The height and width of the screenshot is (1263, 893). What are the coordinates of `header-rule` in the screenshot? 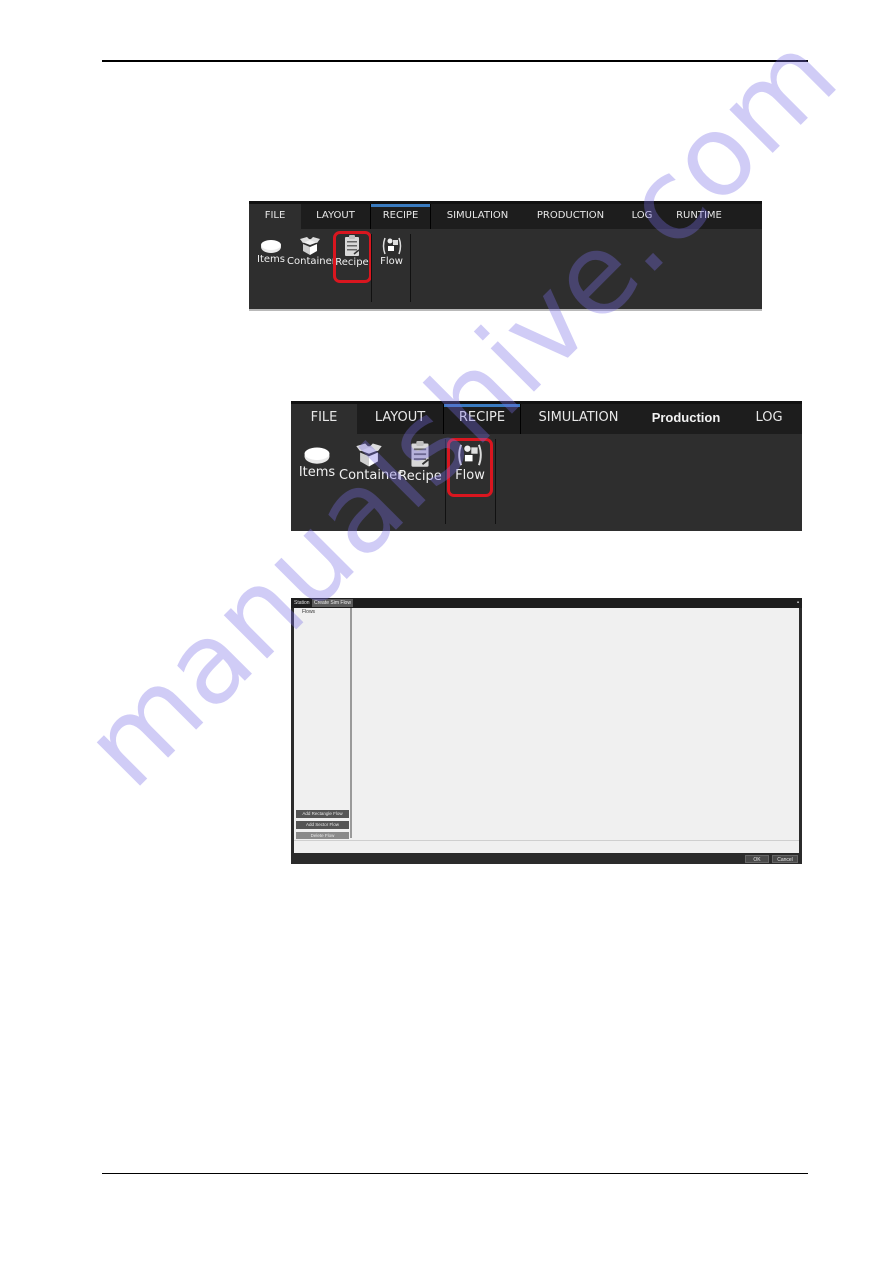 It's located at (455, 61).